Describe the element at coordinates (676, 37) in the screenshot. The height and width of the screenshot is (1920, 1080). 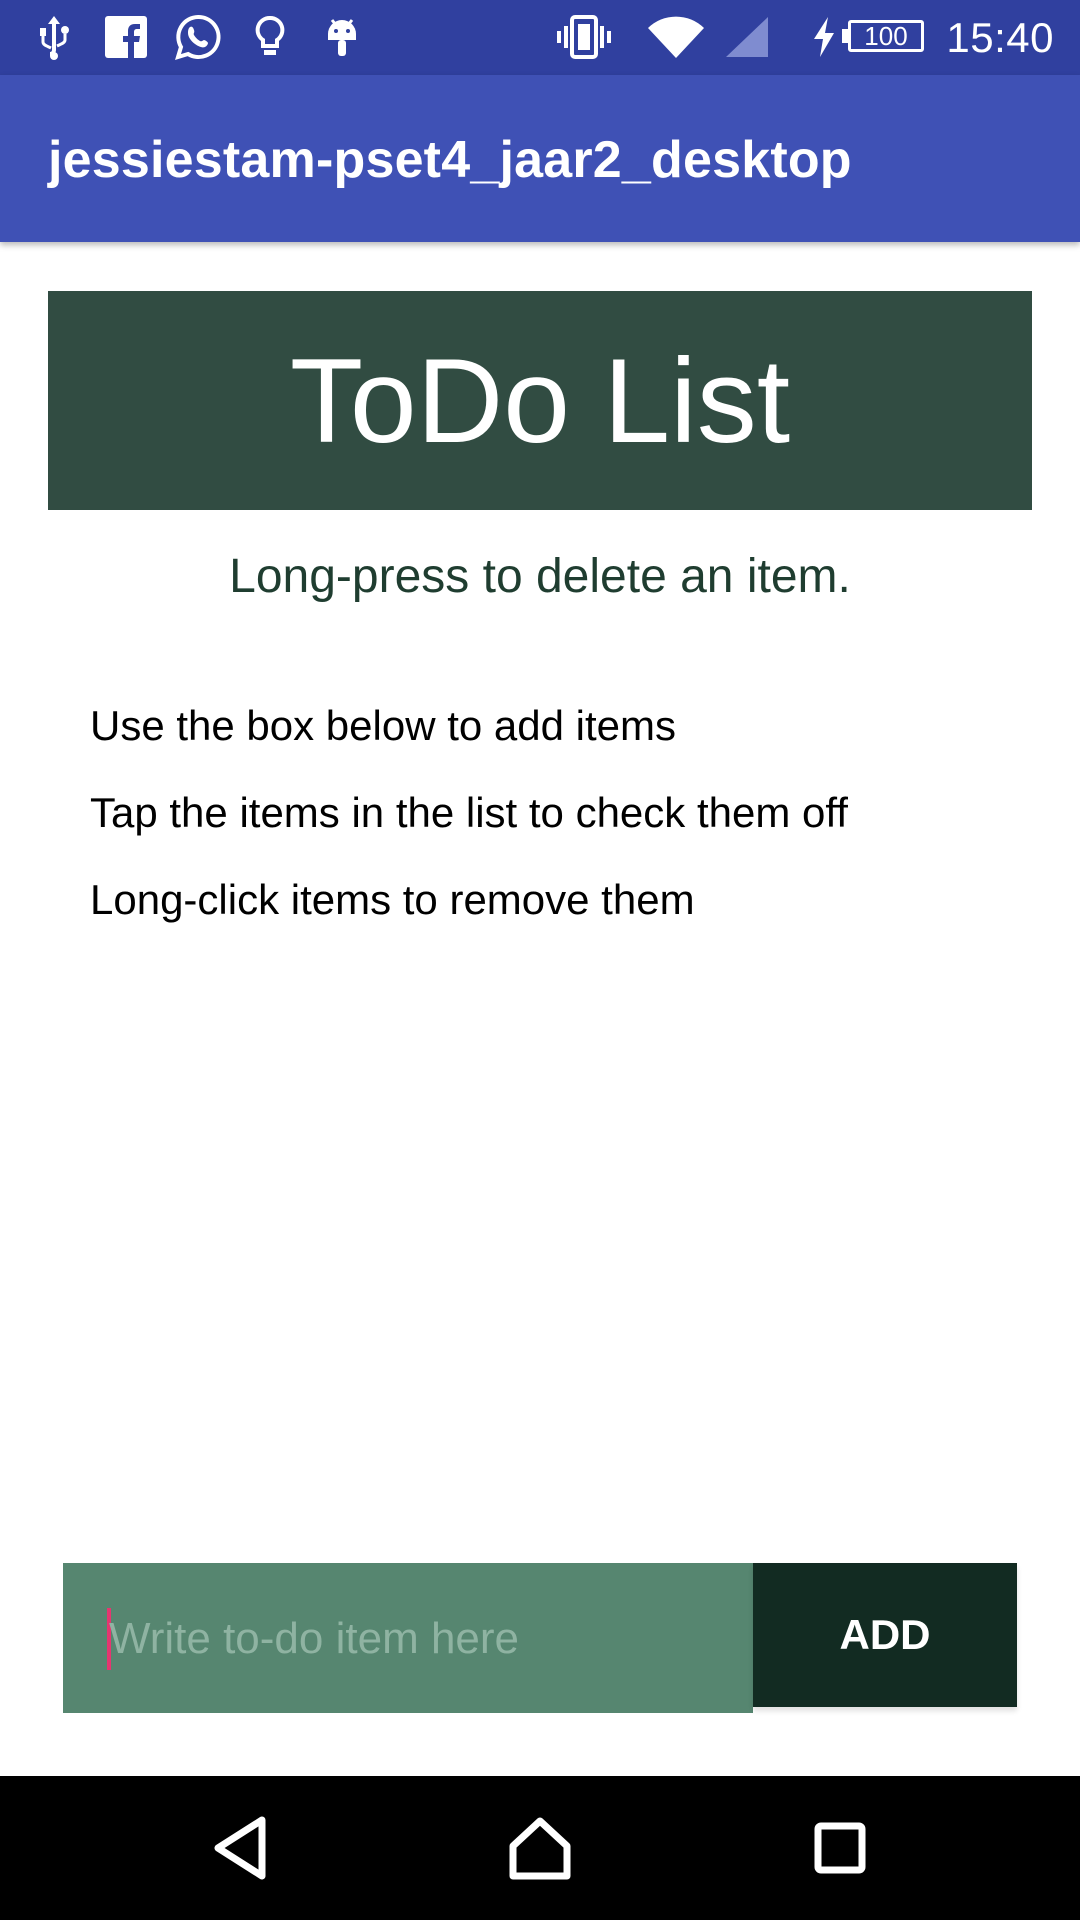
I see `wifi-icon` at that location.